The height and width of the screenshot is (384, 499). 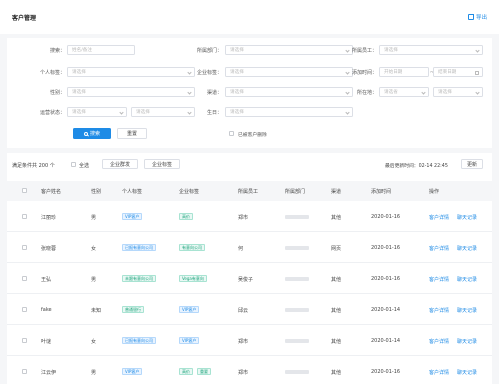 What do you see at coordinates (132, 371) in the screenshot?
I see `personal-tag: VIP客户` at bounding box center [132, 371].